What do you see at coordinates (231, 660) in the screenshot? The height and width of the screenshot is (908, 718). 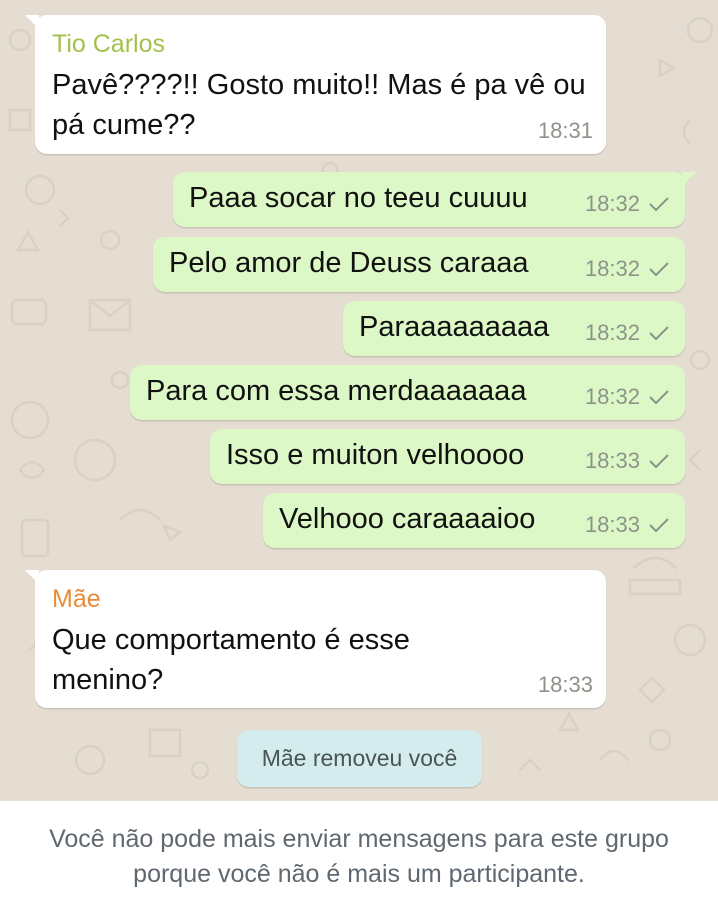 I see `message-text: Que comportamento é esse menino?` at bounding box center [231, 660].